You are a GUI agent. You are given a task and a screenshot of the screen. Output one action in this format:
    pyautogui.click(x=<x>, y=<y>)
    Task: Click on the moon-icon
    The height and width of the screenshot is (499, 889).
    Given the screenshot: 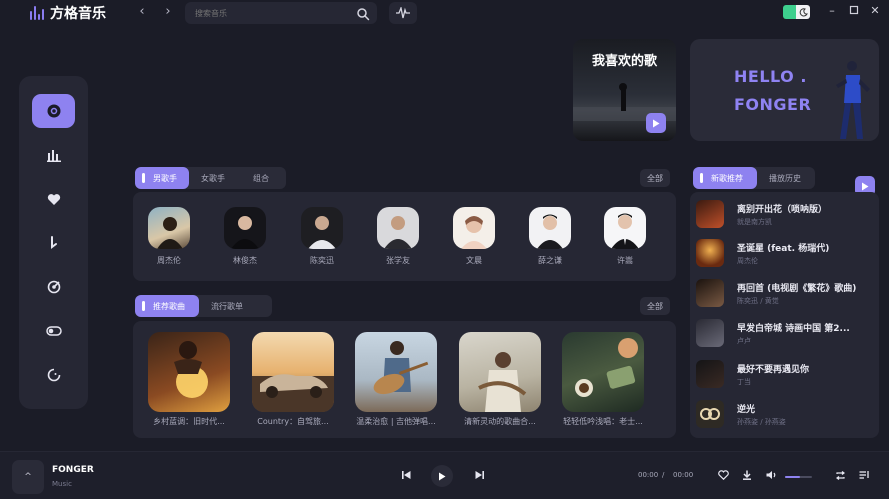 What is the action you would take?
    pyautogui.click(x=803, y=12)
    